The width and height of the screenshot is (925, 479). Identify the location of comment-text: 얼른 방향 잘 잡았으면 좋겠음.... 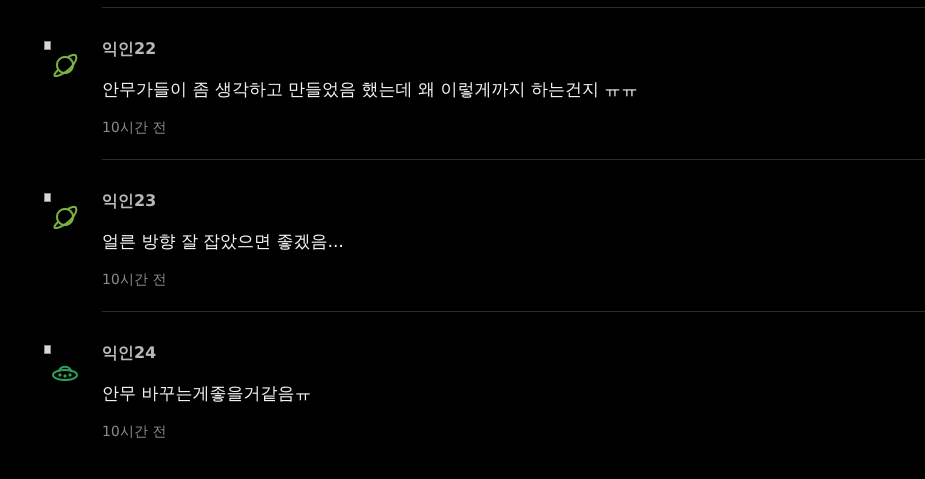
(223, 242).